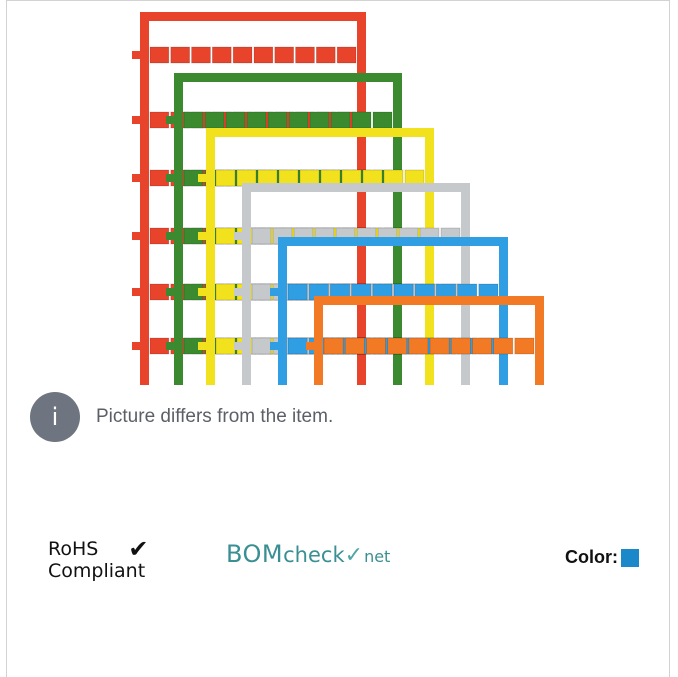 The image size is (678, 677). What do you see at coordinates (314, 555) in the screenshot?
I see `bomcheck-logo-check: check` at bounding box center [314, 555].